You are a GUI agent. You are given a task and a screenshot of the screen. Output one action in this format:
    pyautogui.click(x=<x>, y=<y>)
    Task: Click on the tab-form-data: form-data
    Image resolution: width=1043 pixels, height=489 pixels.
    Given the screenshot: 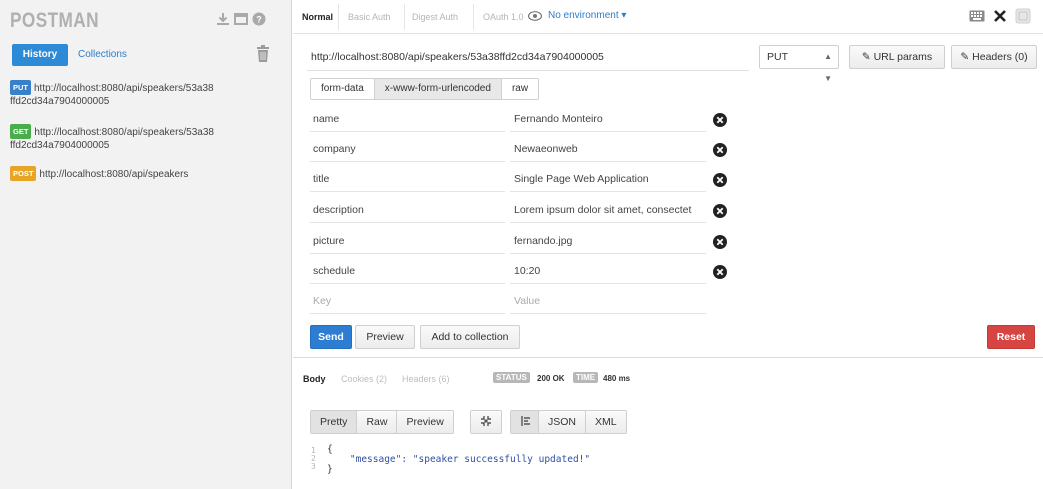 What is the action you would take?
    pyautogui.click(x=343, y=89)
    